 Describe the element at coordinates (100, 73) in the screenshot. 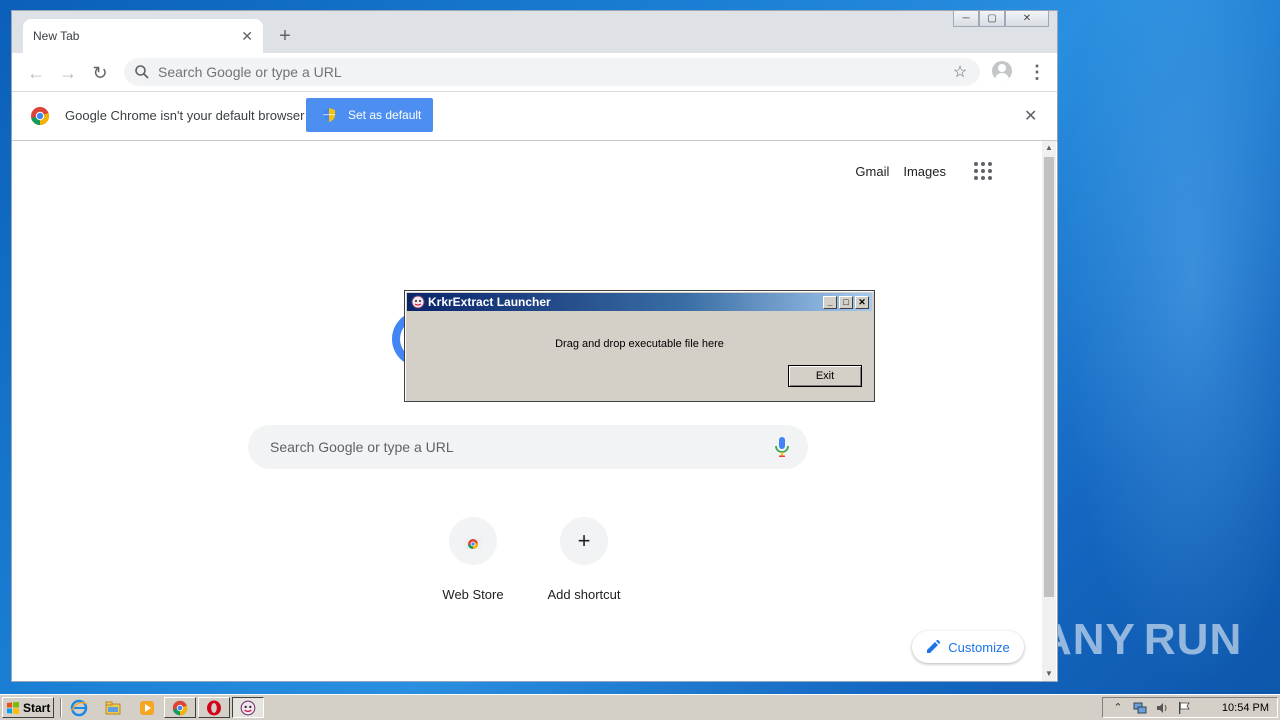

I see `reload-button: ↻` at that location.